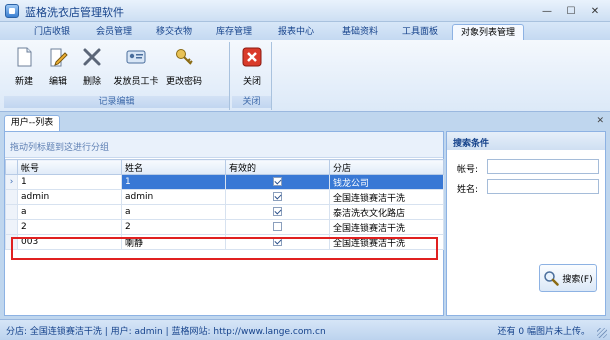 The height and width of the screenshot is (340, 610). Describe the element at coordinates (184, 68) in the screenshot. I see `change-password-button: 更改密码` at that location.